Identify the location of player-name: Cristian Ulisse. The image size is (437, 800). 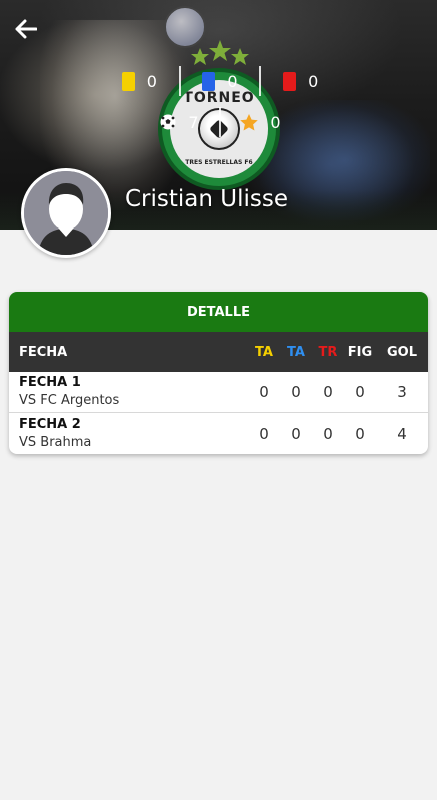
(207, 199).